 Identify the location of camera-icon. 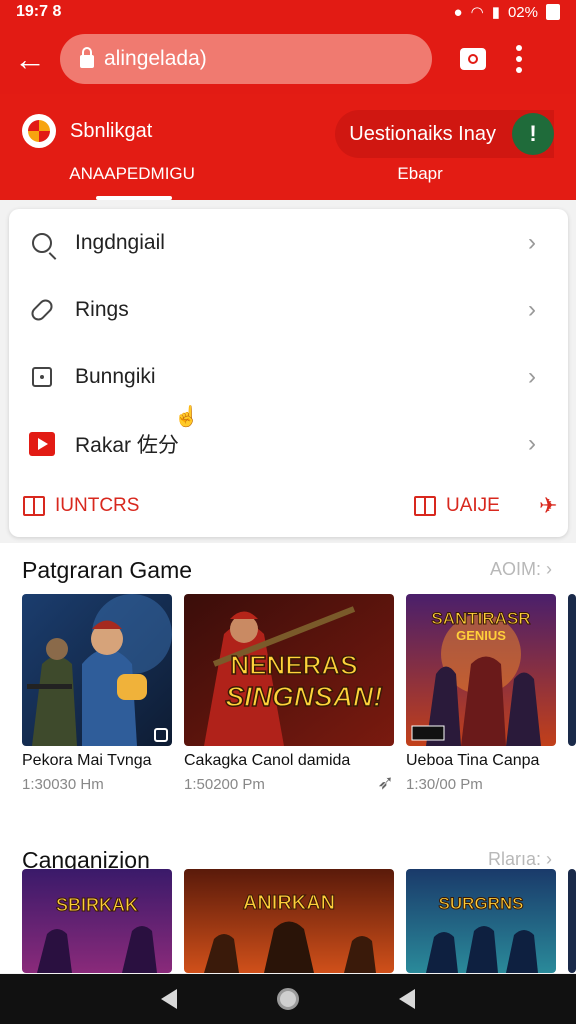
(473, 59).